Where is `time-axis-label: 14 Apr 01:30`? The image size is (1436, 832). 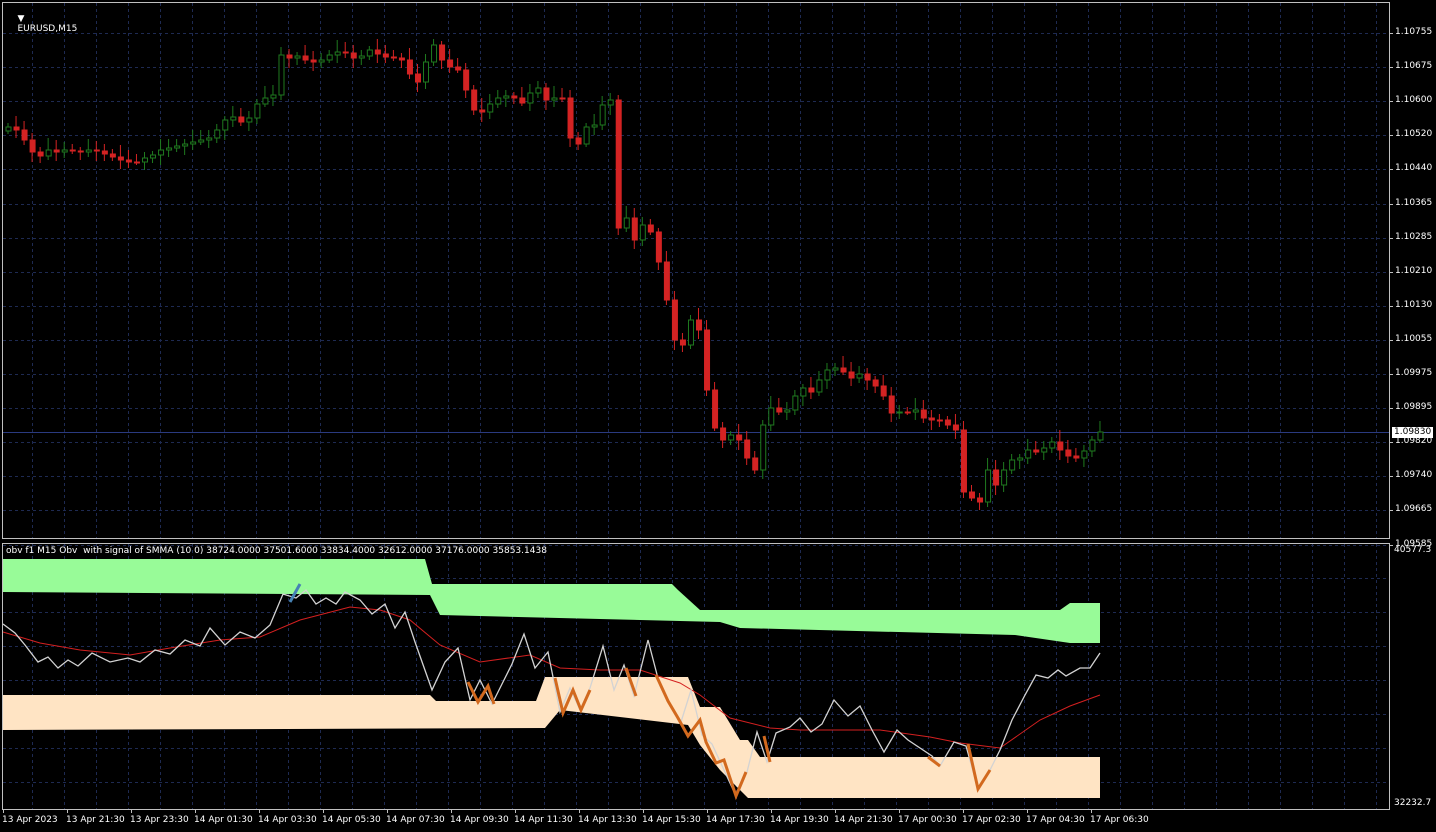
time-axis-label: 14 Apr 01:30 is located at coordinates (223, 820).